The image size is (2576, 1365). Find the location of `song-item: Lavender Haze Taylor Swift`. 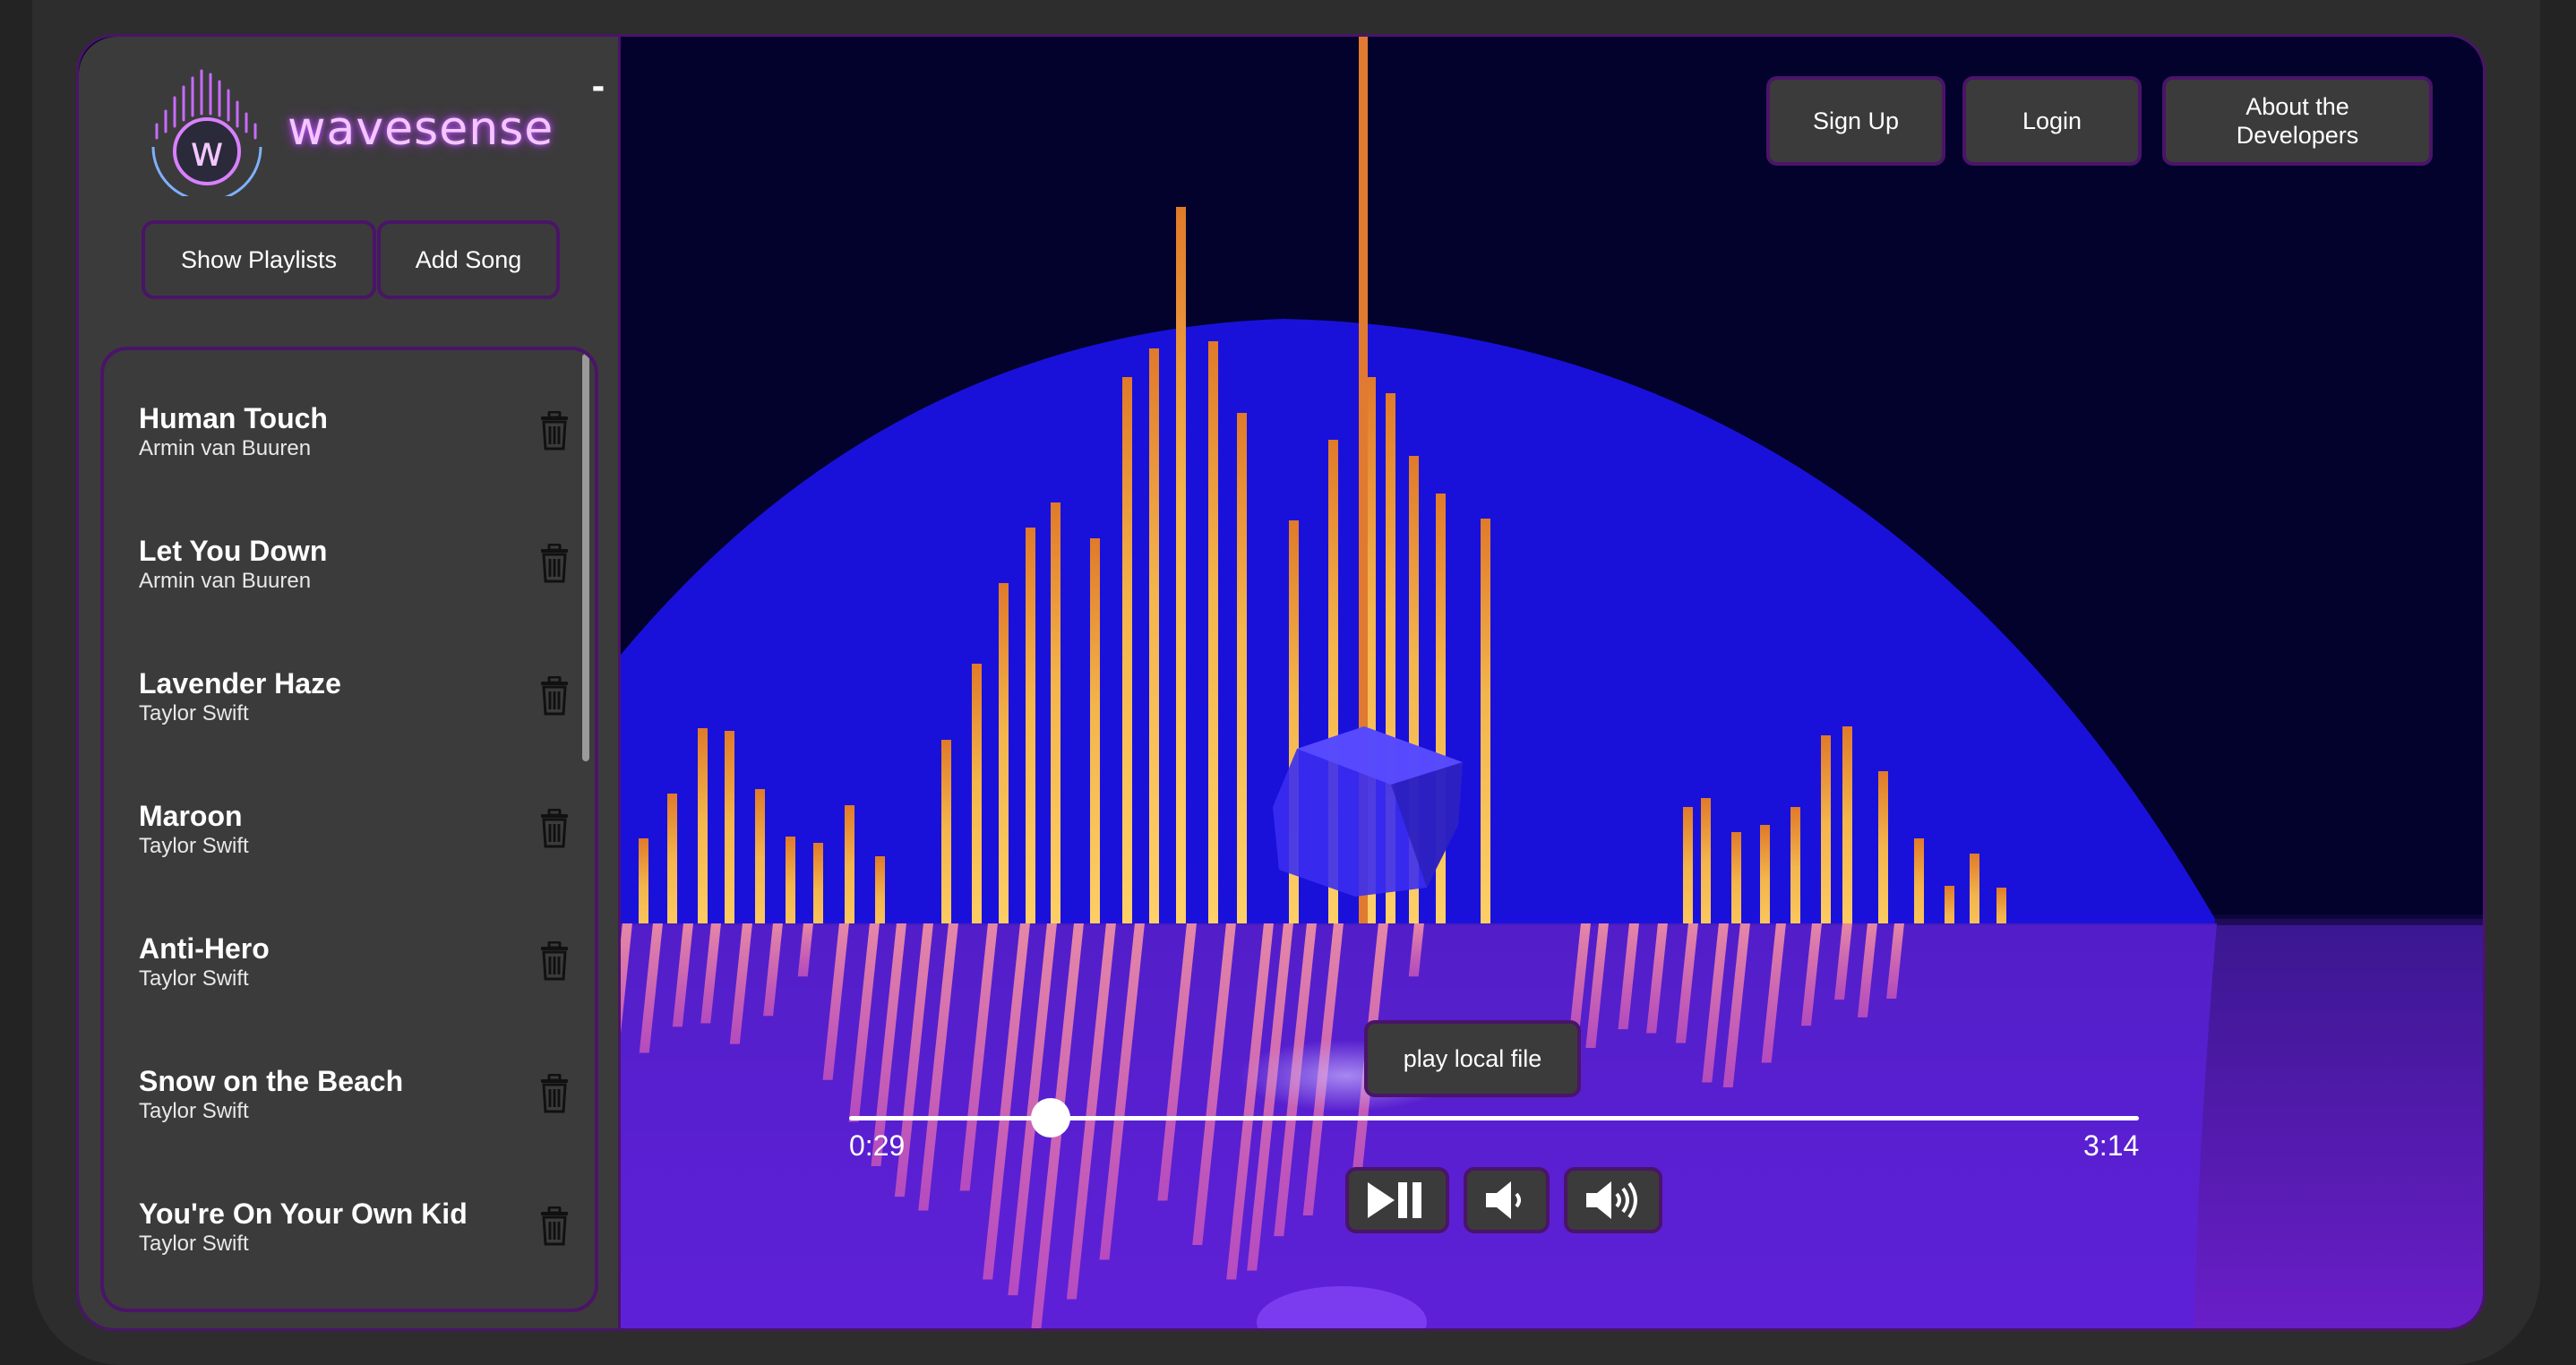

song-item: Lavender Haze Taylor Swift is located at coordinates (346, 681).